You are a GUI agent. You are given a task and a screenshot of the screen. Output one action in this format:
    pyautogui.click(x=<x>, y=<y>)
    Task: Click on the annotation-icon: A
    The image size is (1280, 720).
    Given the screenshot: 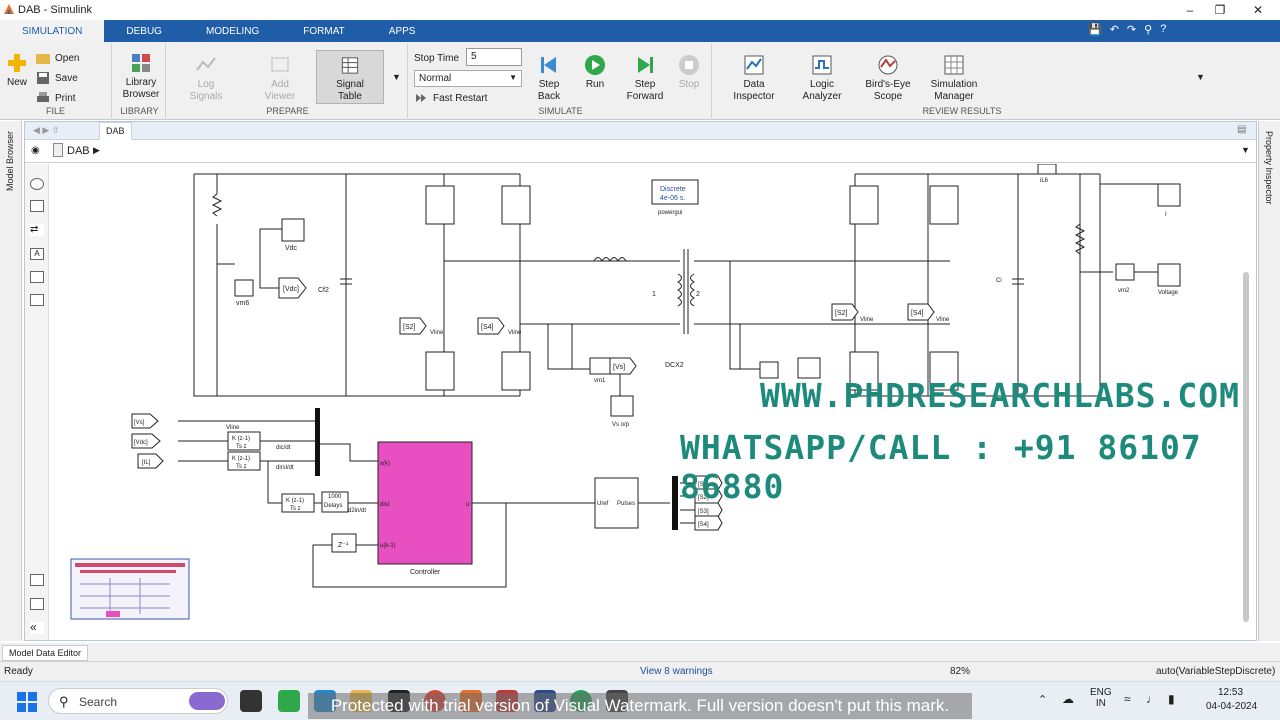 What is the action you would take?
    pyautogui.click(x=37, y=254)
    